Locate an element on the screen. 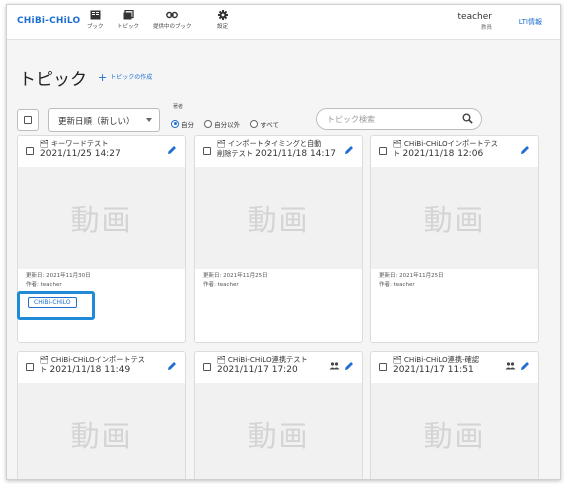 This screenshot has width=565, height=484. card-title: 🗂 CHiBi-CHiLO連携テスト 2021/11/17 17:20 is located at coordinates (276, 365).